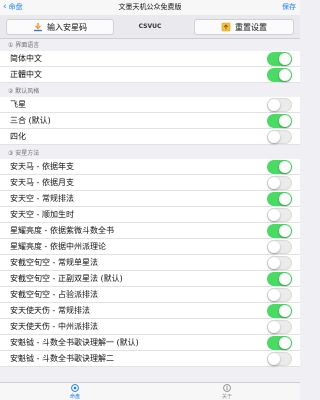 The width and height of the screenshot is (320, 400). I want to click on tab-chart-label: 命盘, so click(74, 397).